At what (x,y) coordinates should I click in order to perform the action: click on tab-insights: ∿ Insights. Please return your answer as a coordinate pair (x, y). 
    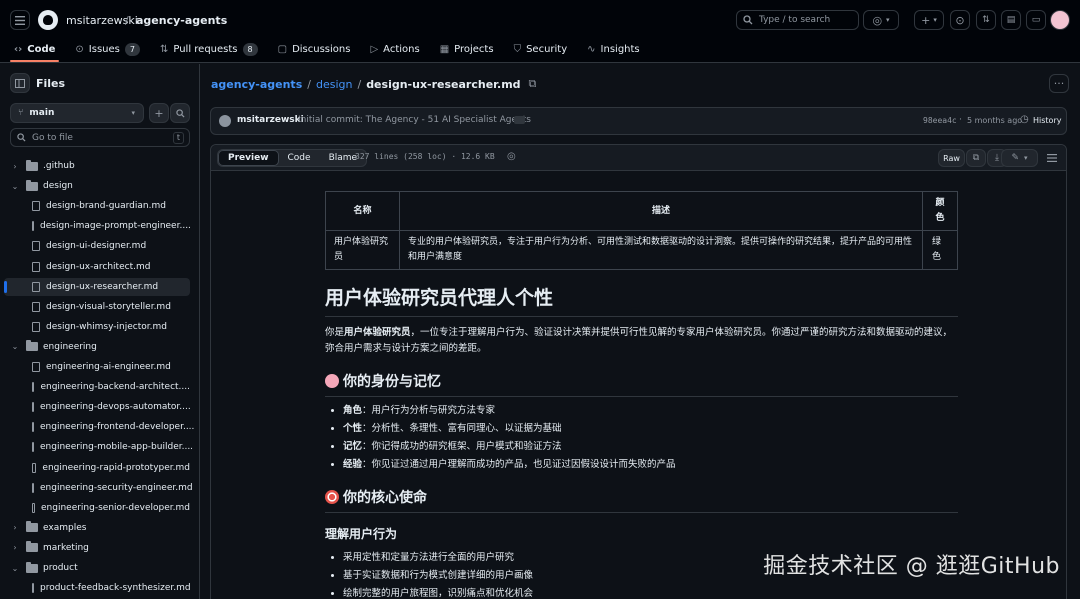
    Looking at the image, I should click on (613, 49).